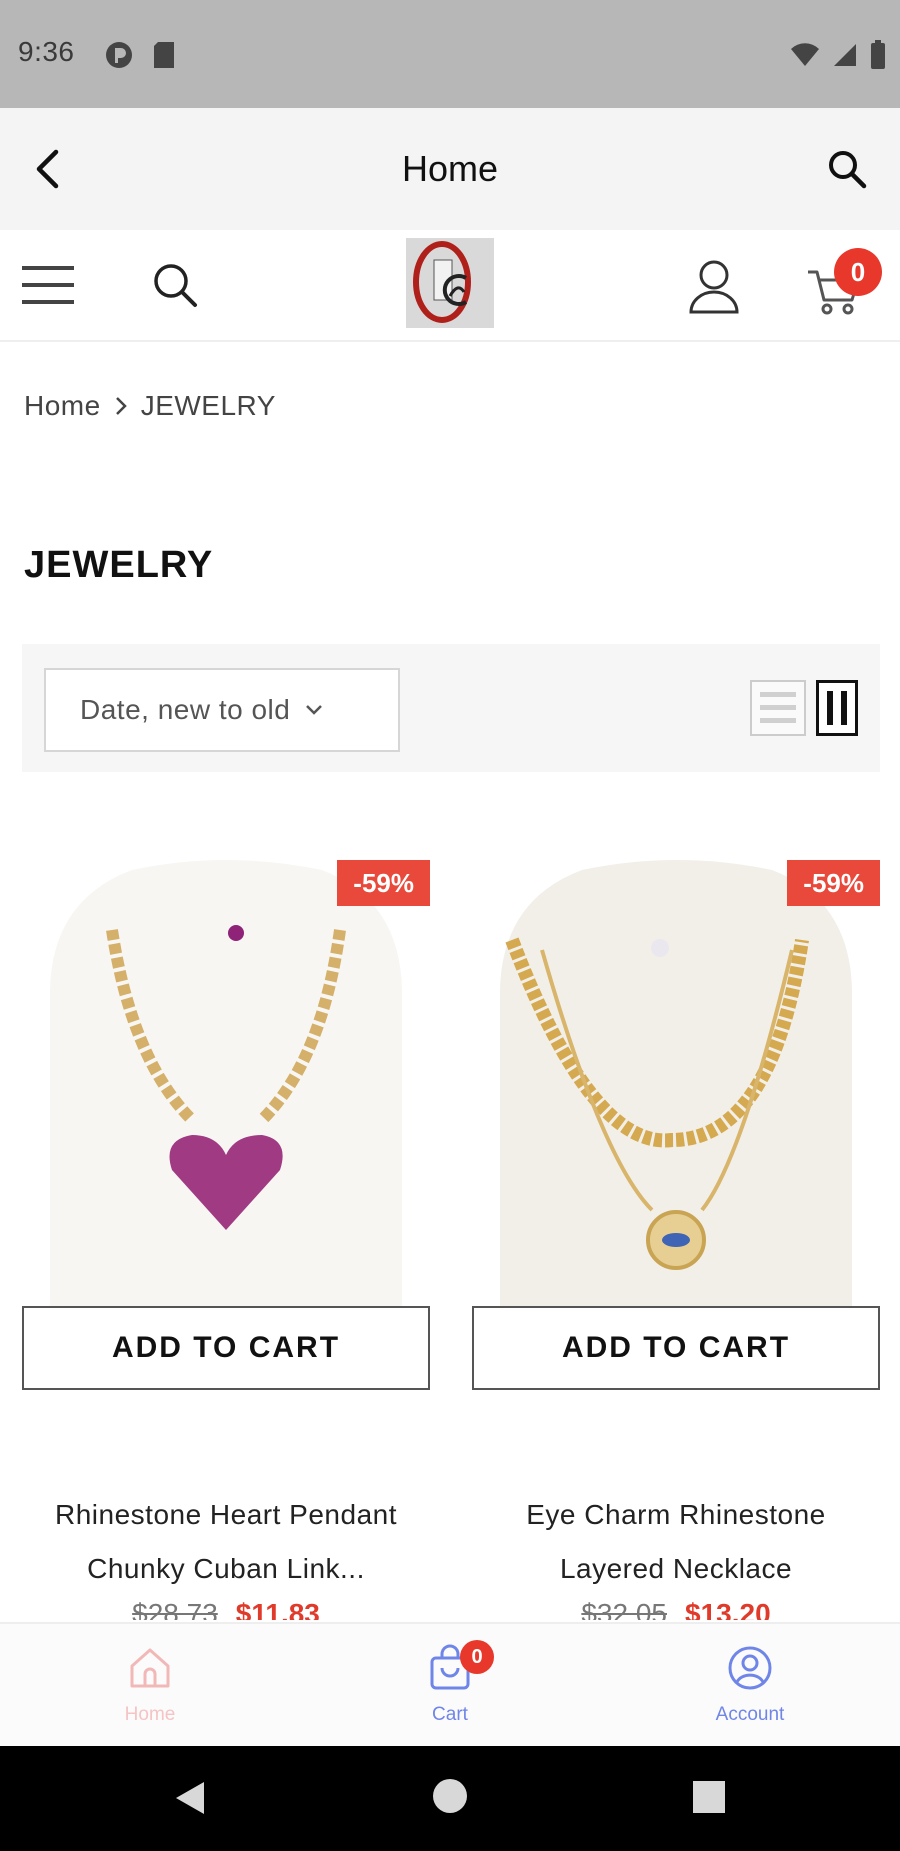 Image resolution: width=900 pixels, height=1851 pixels. Describe the element at coordinates (750, 1668) in the screenshot. I see `account-circle-icon` at that location.